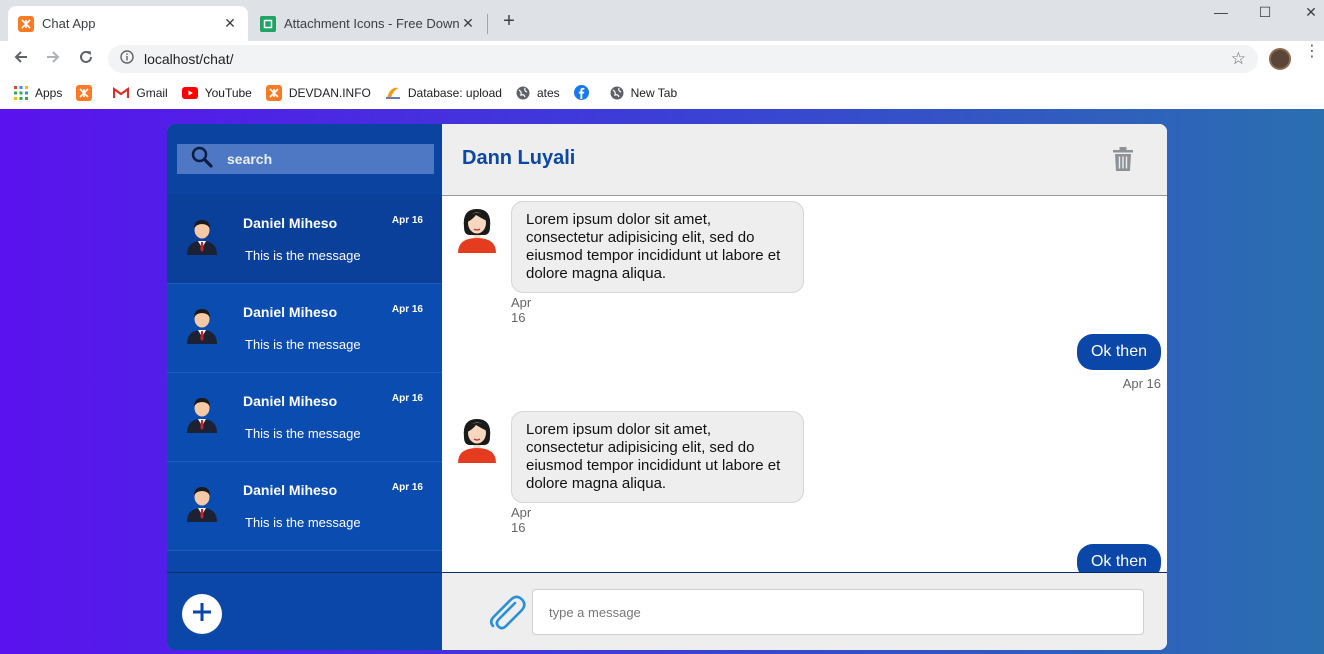  I want to click on add-chat-button, so click(202, 614).